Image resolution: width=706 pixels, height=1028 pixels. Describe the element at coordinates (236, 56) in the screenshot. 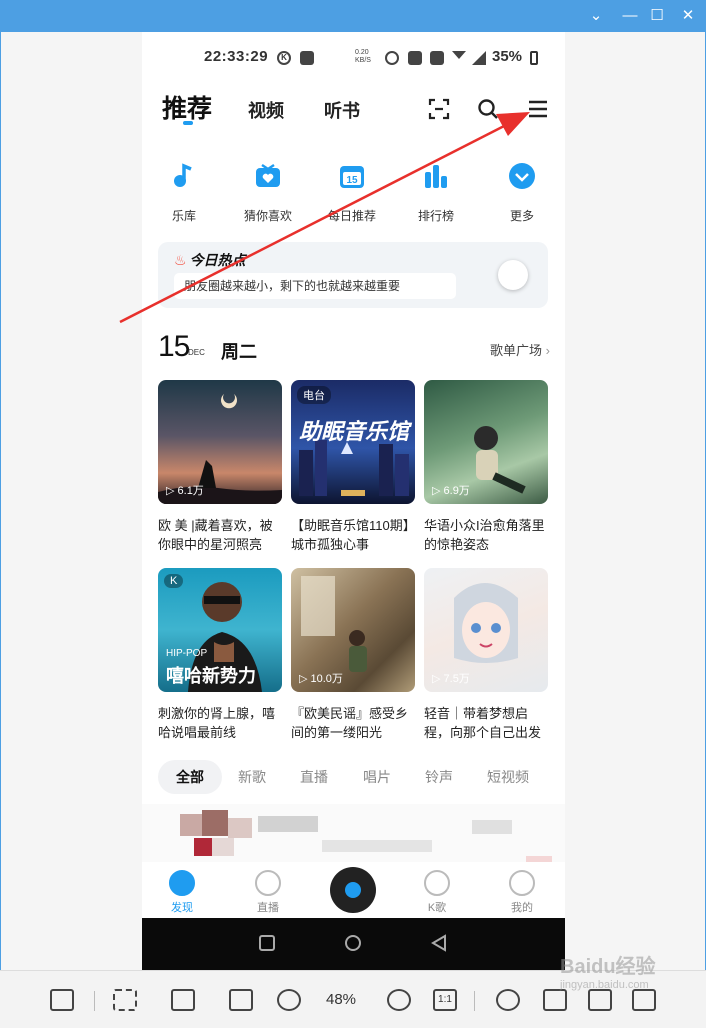

I see `status-time: 22:33:29` at that location.